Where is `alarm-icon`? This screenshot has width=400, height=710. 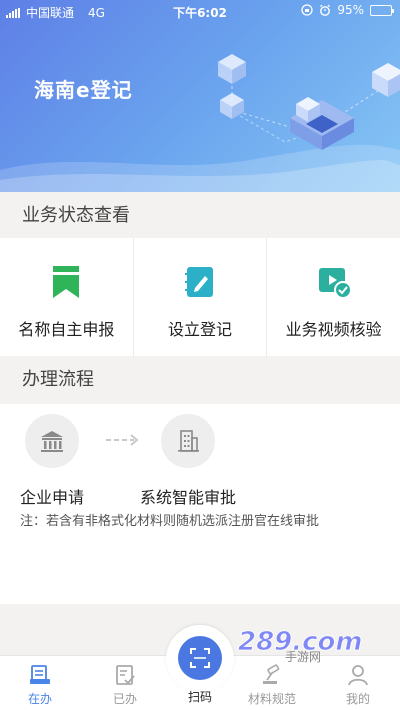
alarm-icon is located at coordinates (325, 10).